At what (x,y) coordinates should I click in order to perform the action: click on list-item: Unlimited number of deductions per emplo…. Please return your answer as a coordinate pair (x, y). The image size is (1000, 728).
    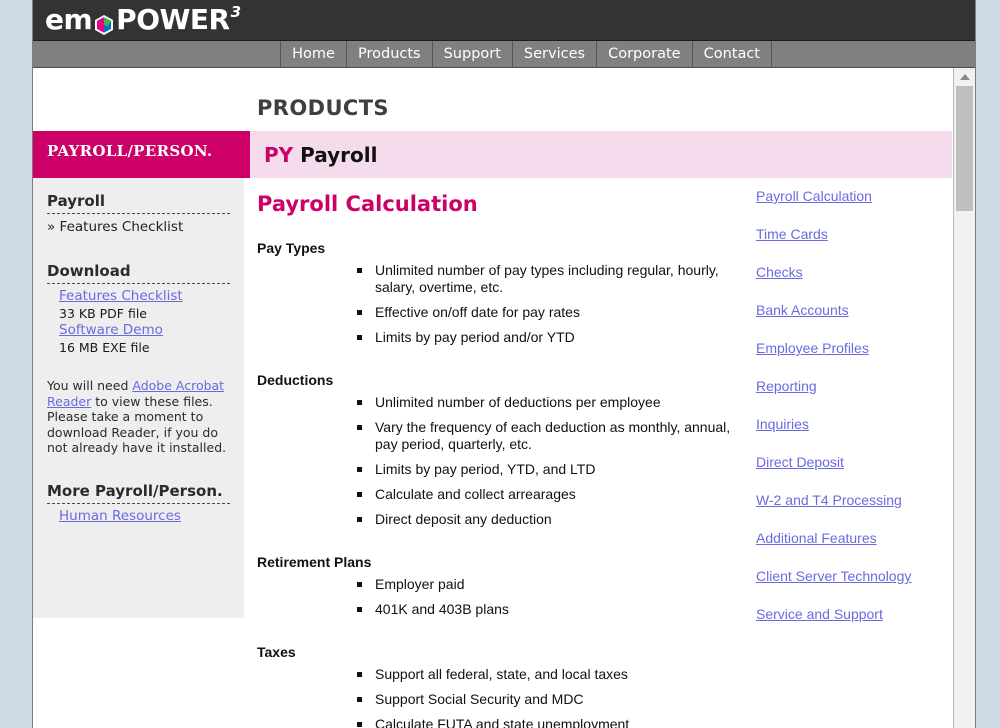
    Looking at the image, I should click on (547, 402).